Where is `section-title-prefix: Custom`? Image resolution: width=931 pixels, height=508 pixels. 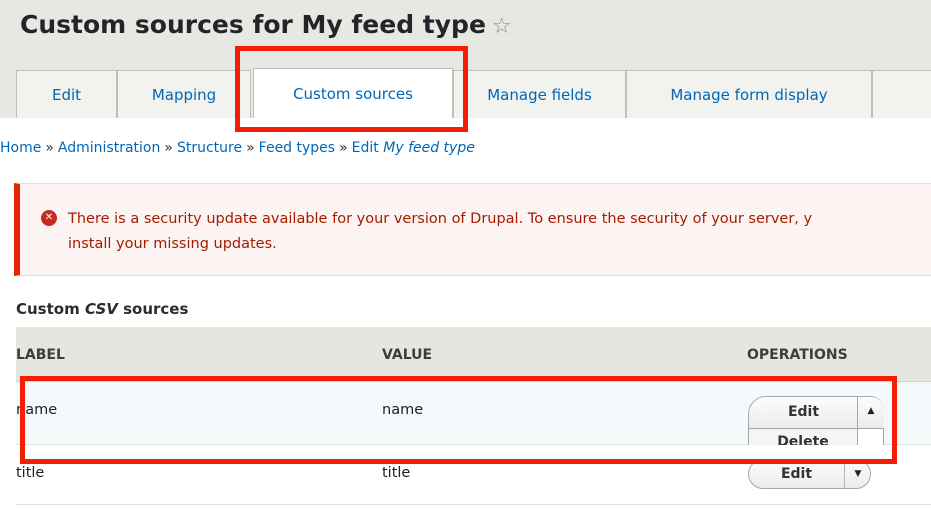
section-title-prefix: Custom is located at coordinates (48, 309).